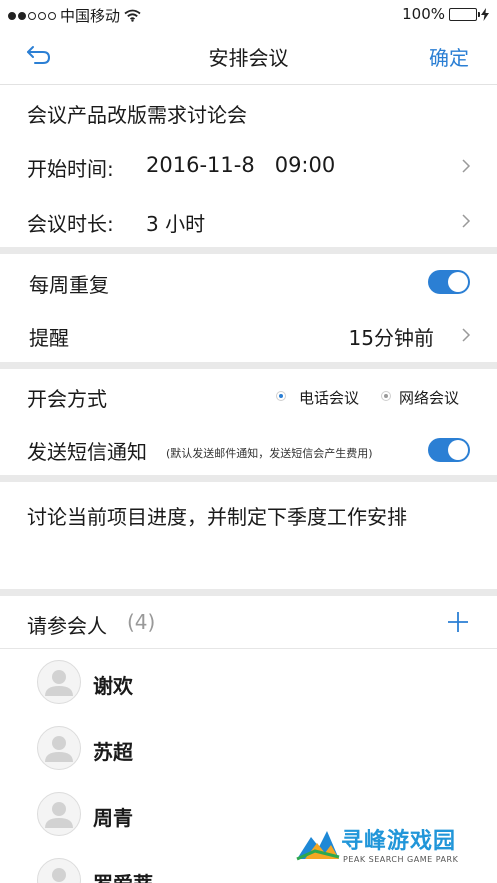 The image size is (497, 883). What do you see at coordinates (248, 535) in the screenshot?
I see `description-field: 讨论当前项目进度，并制定下季度工作安排` at bounding box center [248, 535].